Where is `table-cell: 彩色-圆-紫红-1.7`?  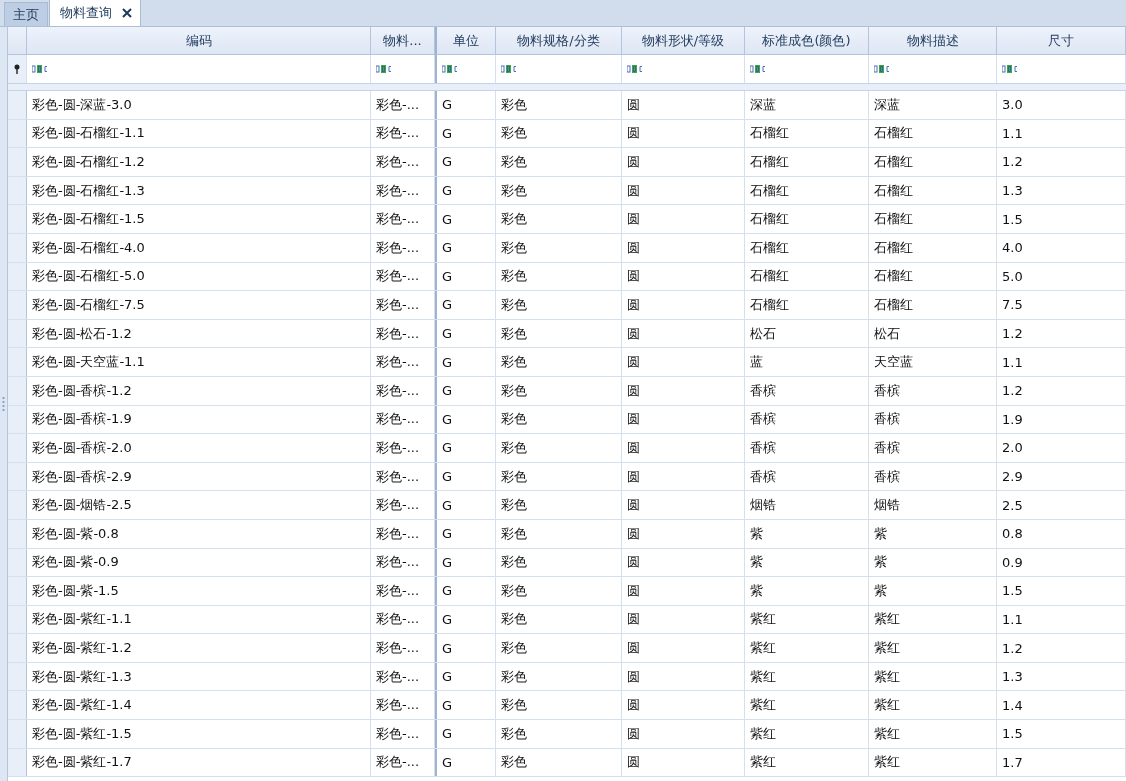
table-cell: 彩色-圆-紫红-1.7 is located at coordinates (199, 762).